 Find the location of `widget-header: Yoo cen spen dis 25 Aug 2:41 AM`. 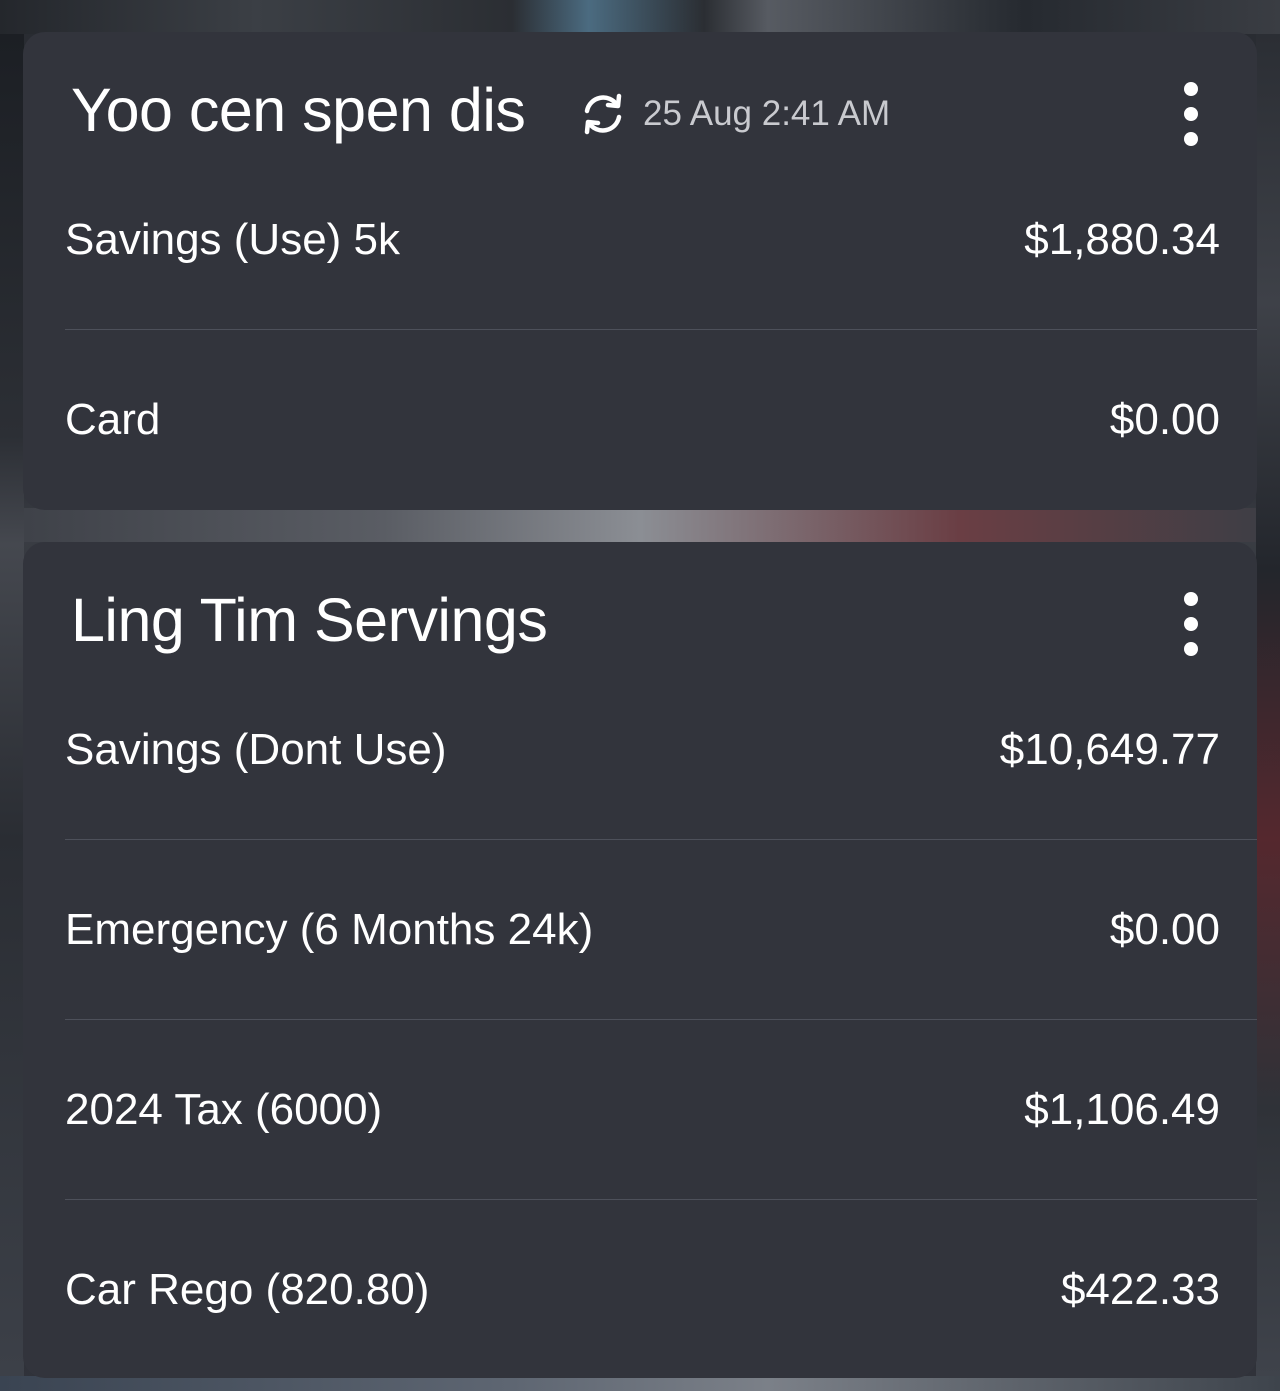

widget-header: Yoo cen spen dis 25 Aug 2:41 AM is located at coordinates (640, 91).